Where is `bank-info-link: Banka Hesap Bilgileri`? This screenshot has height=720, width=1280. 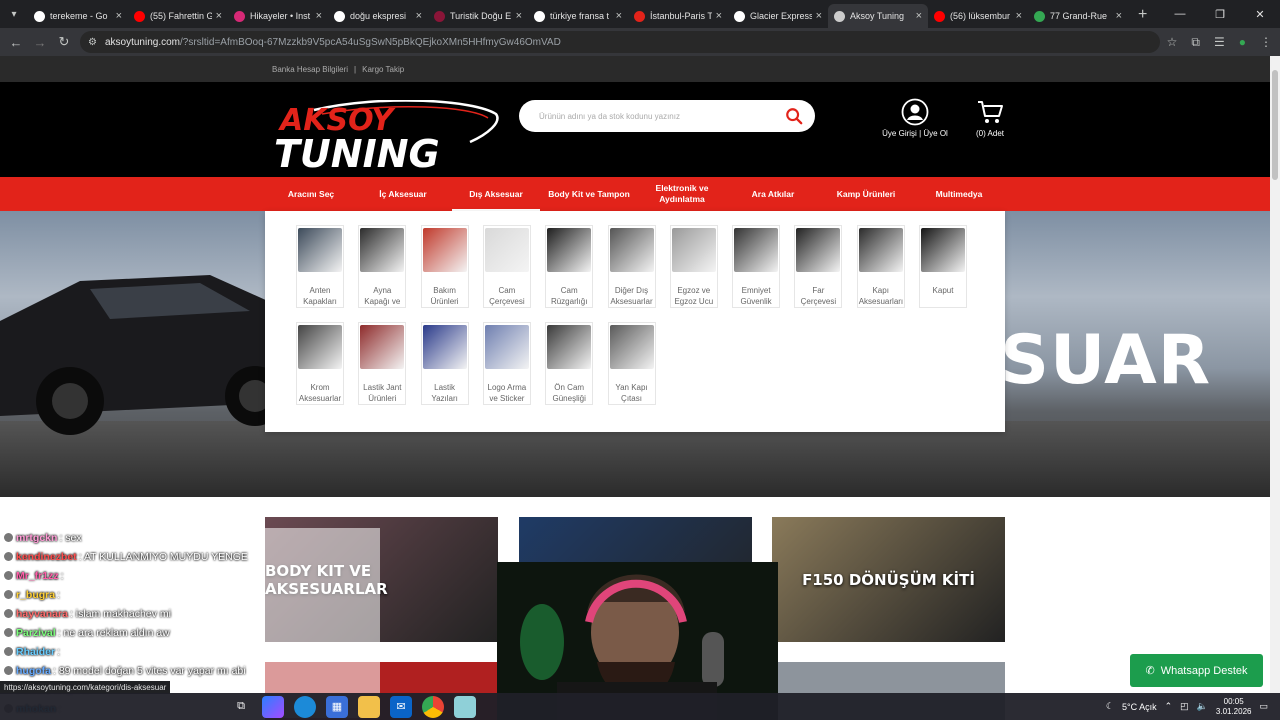 bank-info-link: Banka Hesap Bilgileri is located at coordinates (310, 69).